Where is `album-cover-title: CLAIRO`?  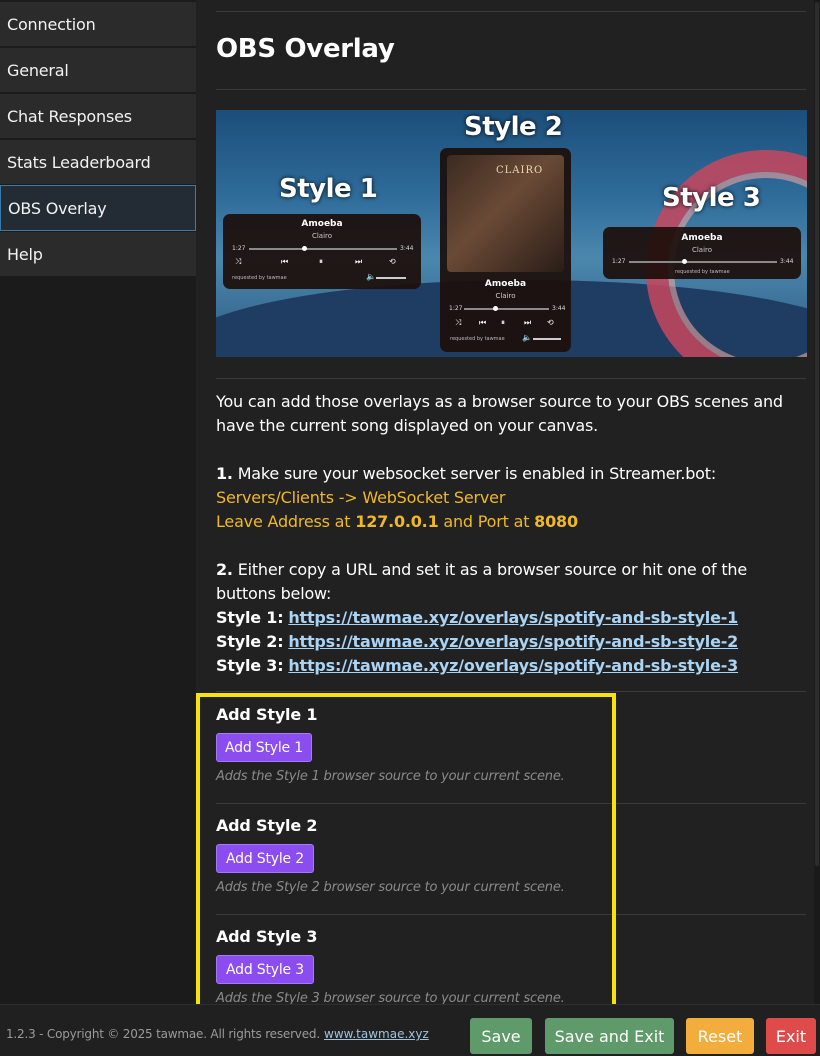
album-cover-title: CLAIRO is located at coordinates (520, 170).